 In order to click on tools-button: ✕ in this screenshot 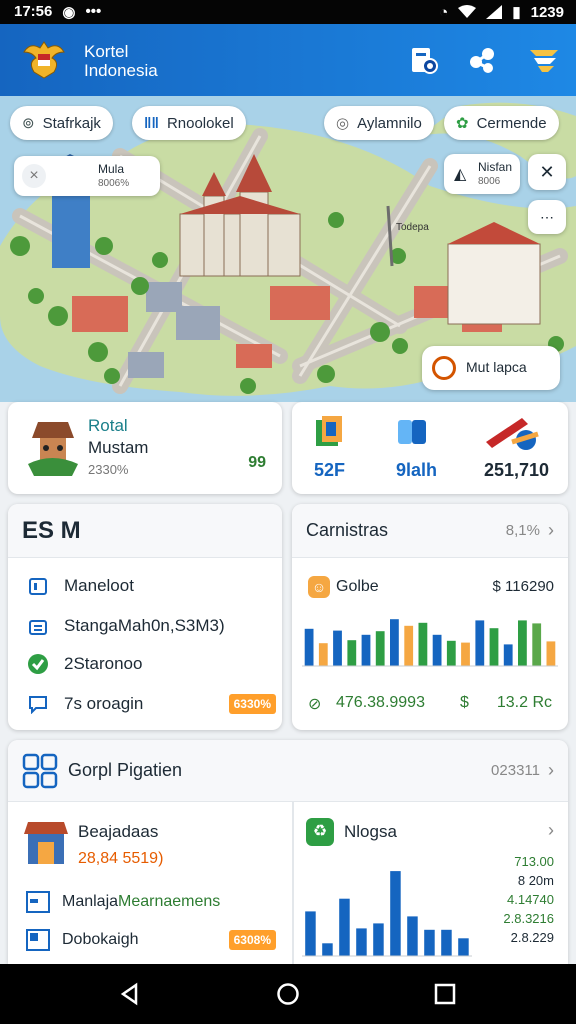, I will do `click(547, 172)`.